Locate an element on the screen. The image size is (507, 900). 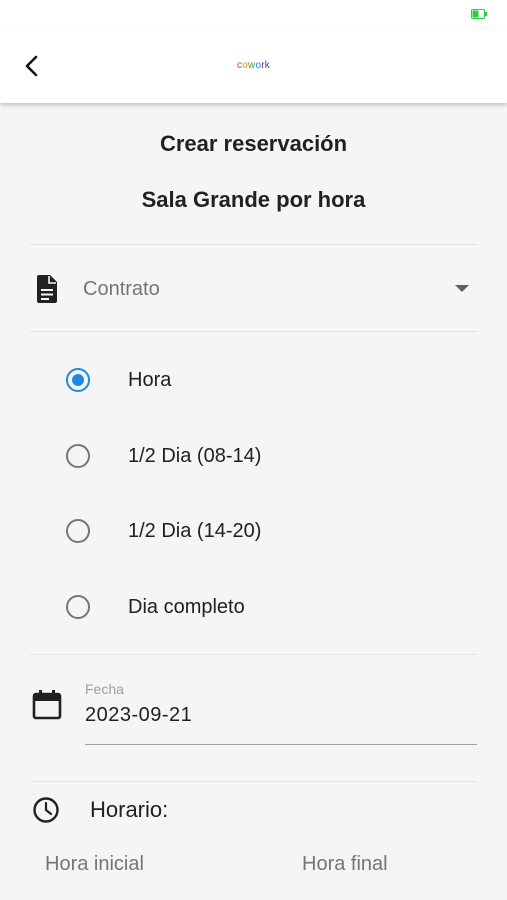
radio-label: Dia completo is located at coordinates (186, 607).